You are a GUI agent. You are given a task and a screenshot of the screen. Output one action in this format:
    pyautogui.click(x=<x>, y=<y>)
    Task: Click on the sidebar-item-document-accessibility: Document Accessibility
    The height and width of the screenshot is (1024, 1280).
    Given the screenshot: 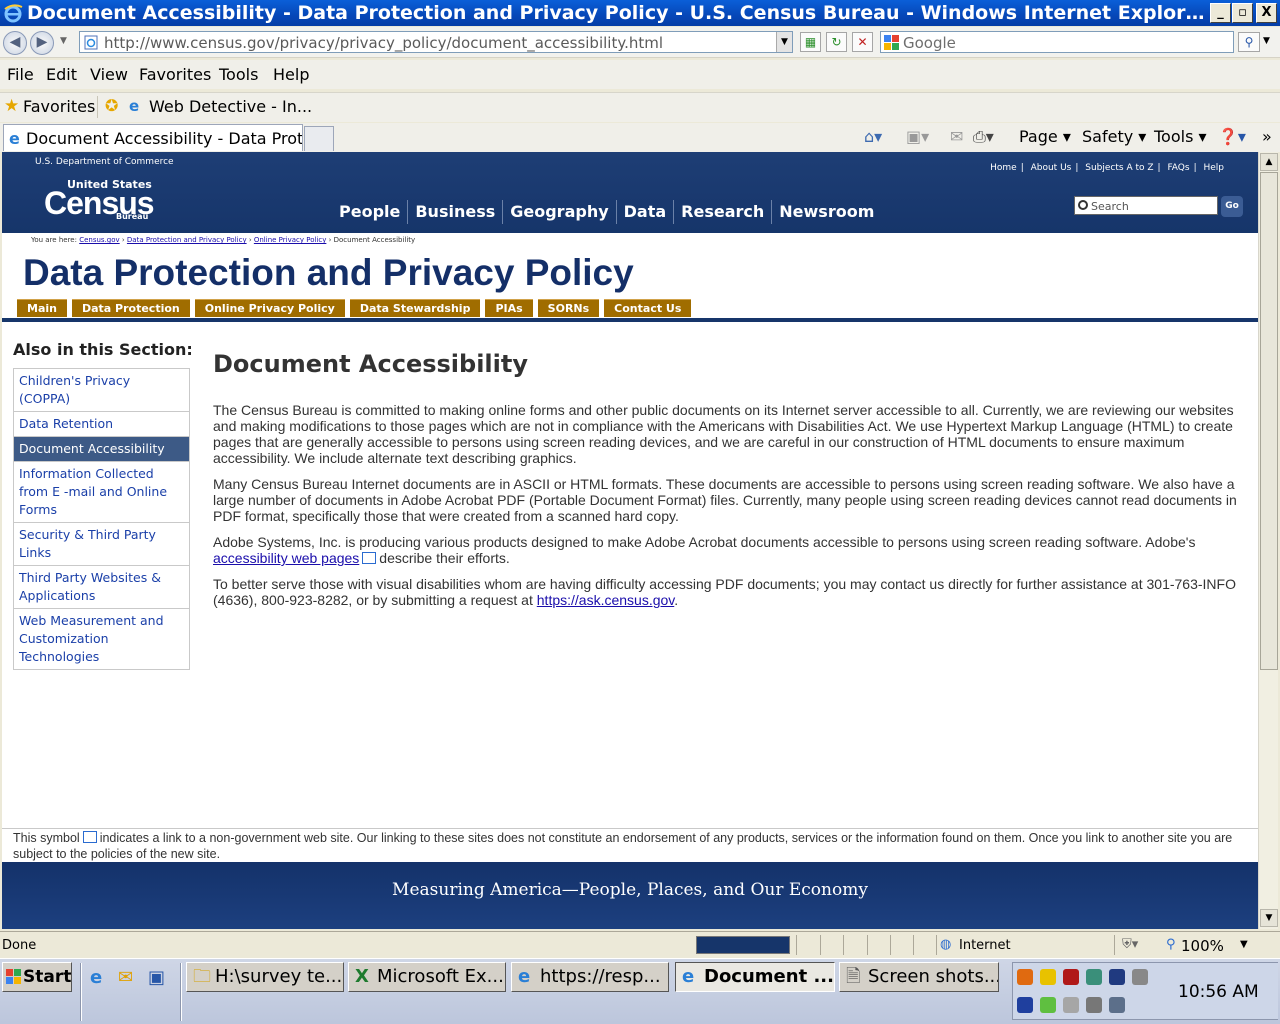 What is the action you would take?
    pyautogui.click(x=101, y=449)
    